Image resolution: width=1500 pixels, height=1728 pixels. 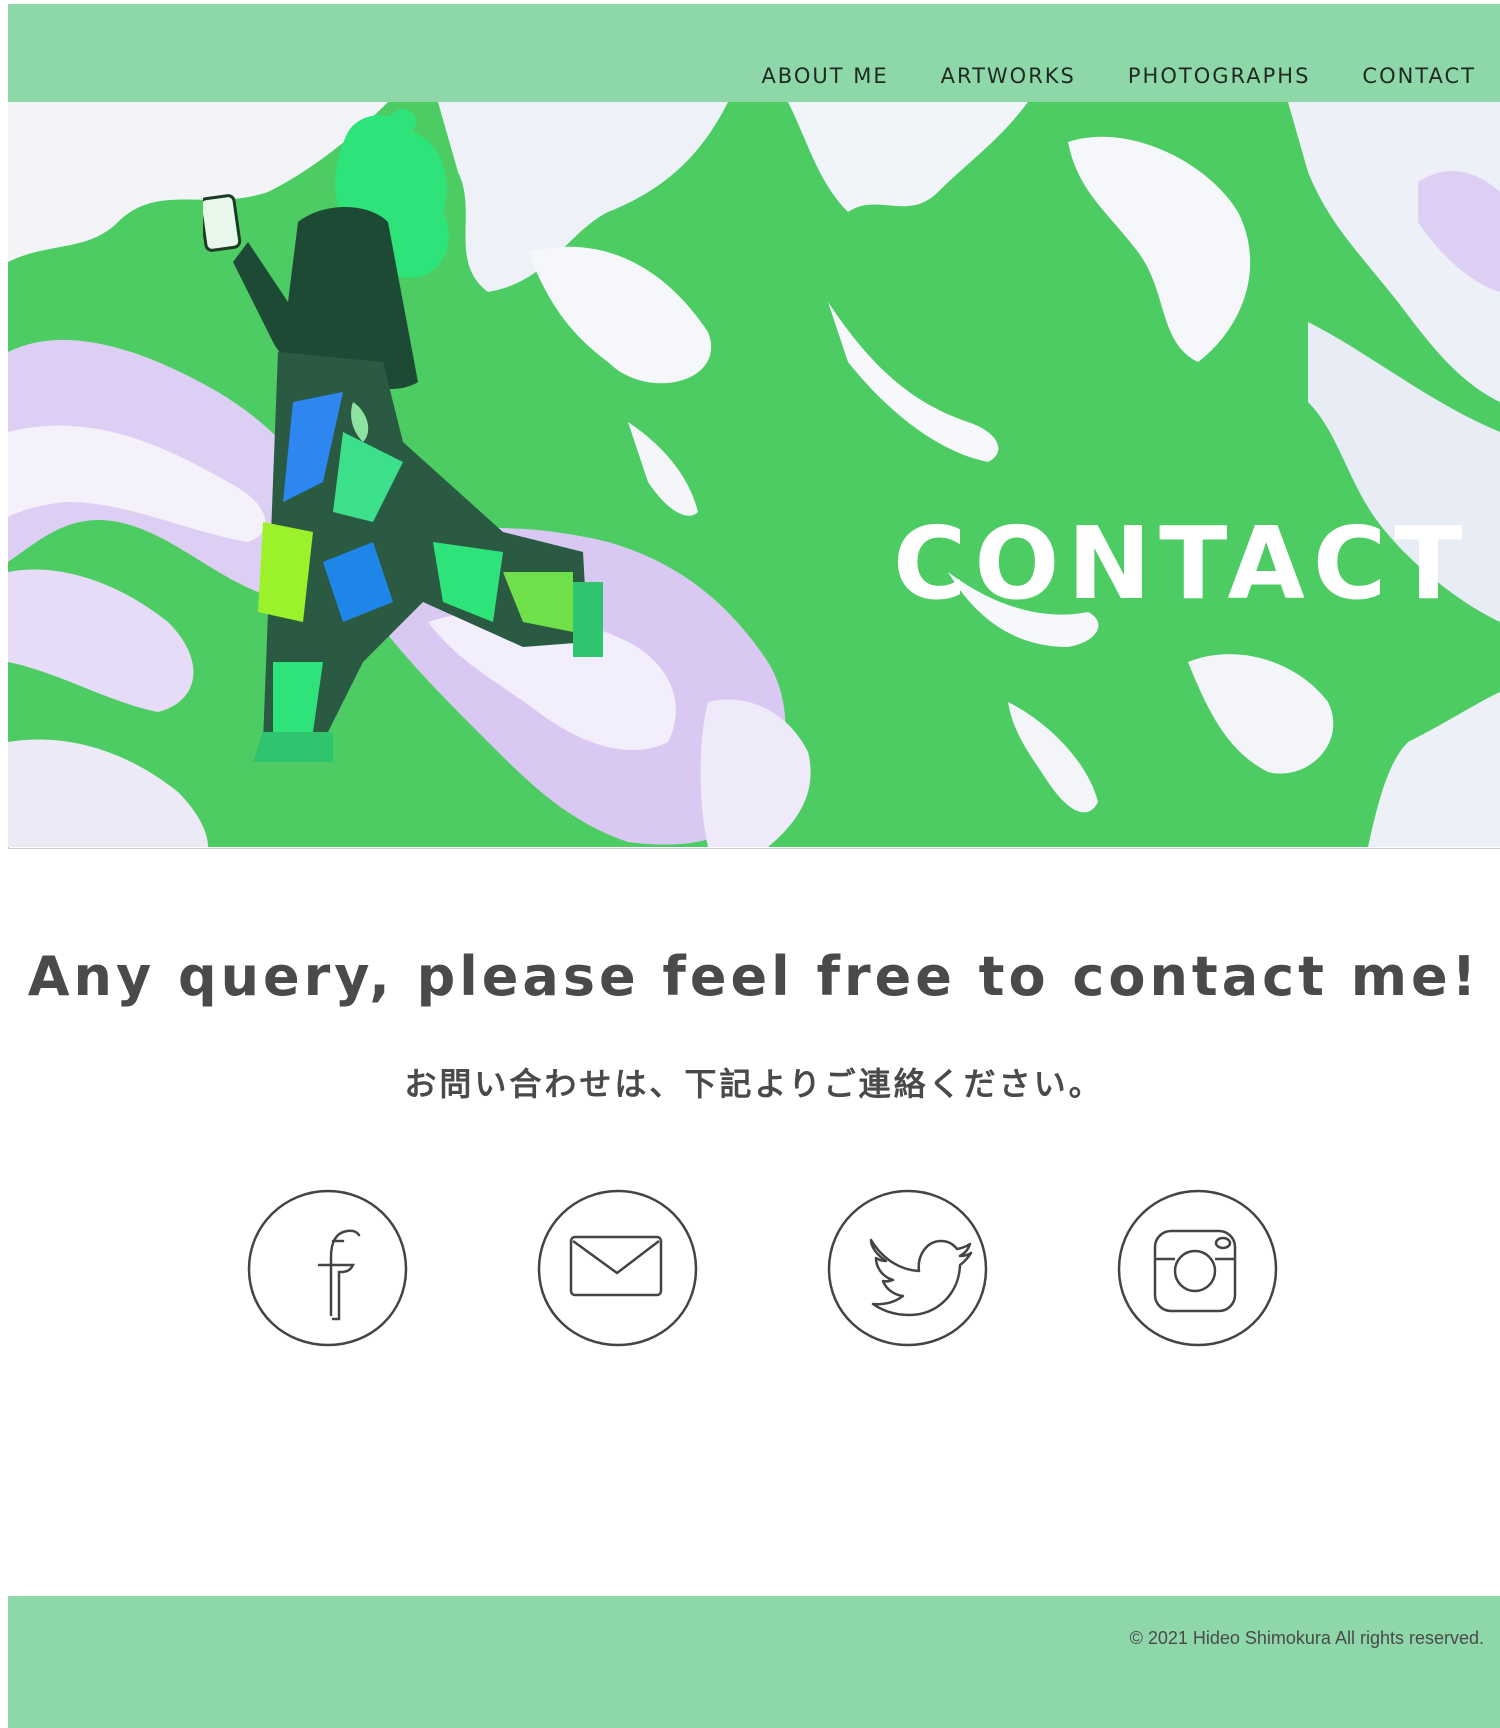 I want to click on hero-title: CONTACT, so click(x=1182, y=563).